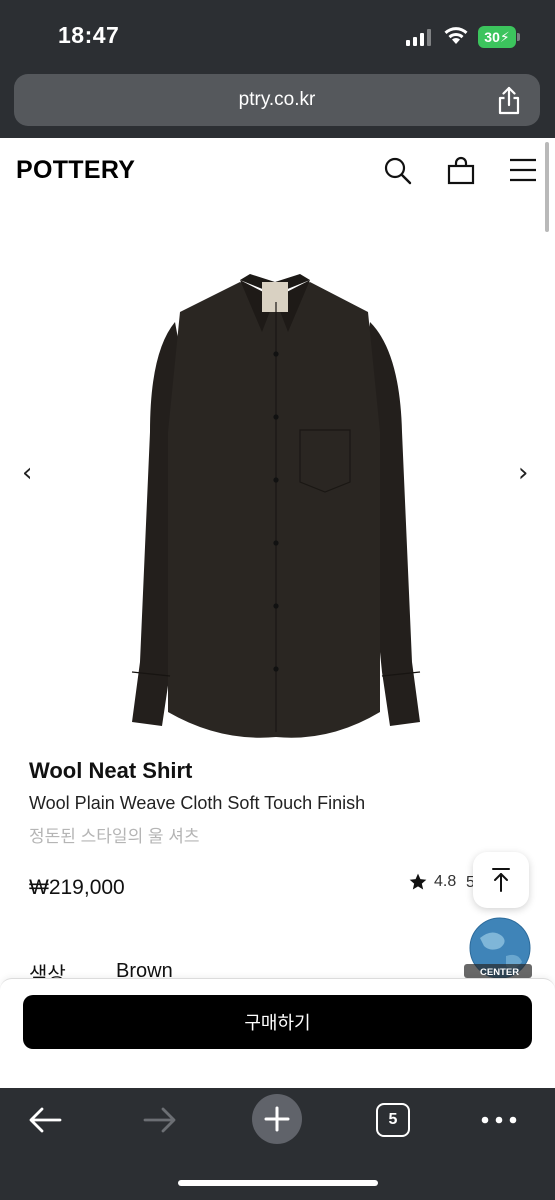  I want to click on address-bar: ptry.co.kr, so click(277, 100).